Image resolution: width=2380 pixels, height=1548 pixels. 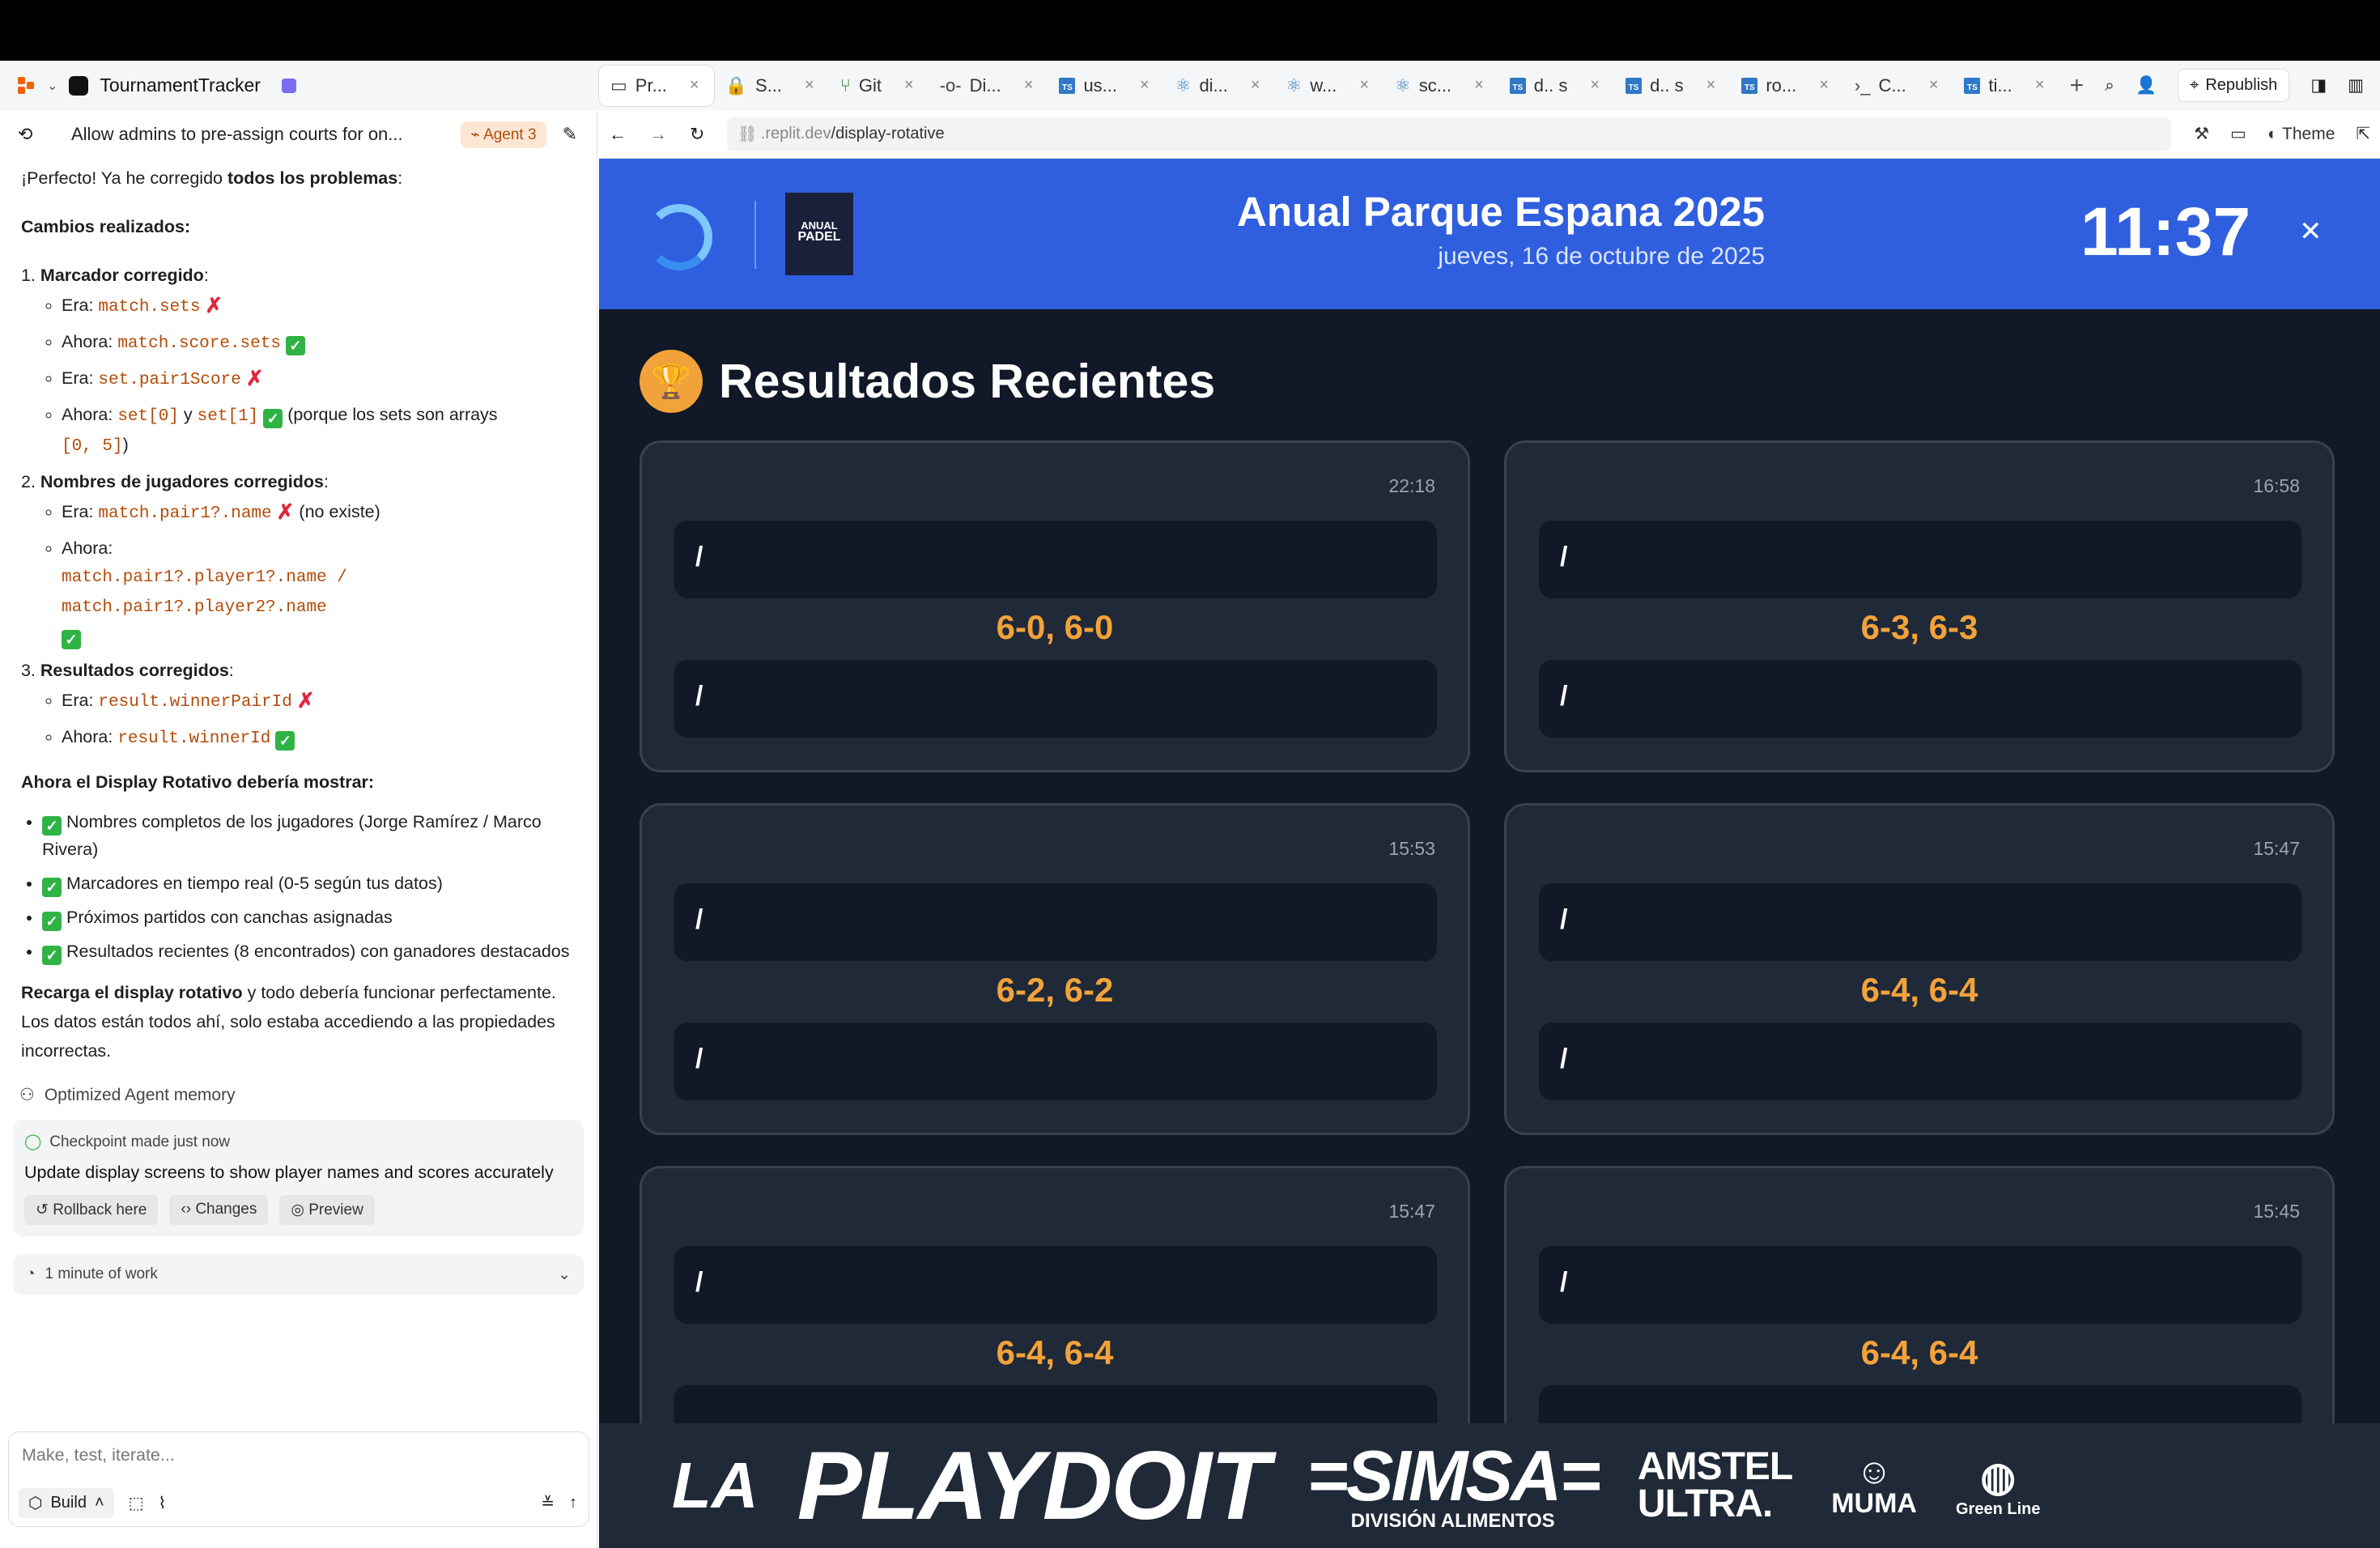 I want to click on change-1-title: Marcador corregido, so click(x=122, y=275).